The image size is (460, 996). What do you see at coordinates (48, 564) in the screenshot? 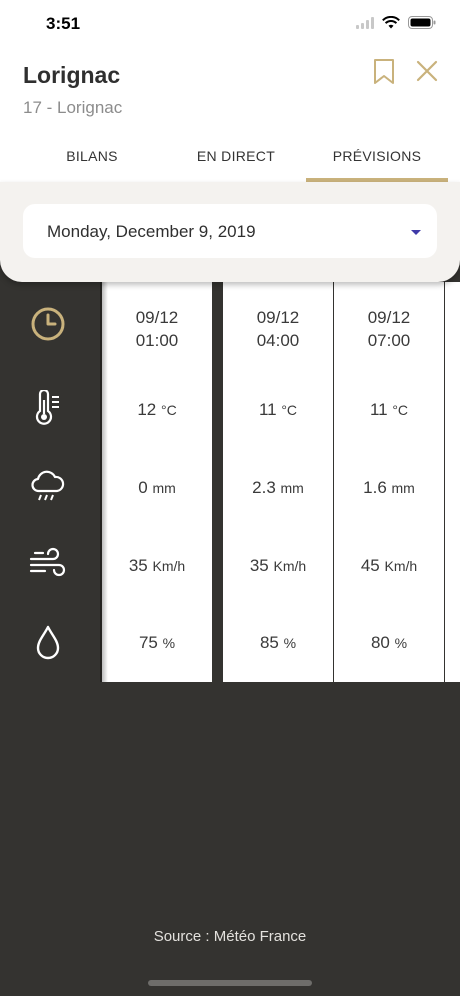
I see `wind-icon` at bounding box center [48, 564].